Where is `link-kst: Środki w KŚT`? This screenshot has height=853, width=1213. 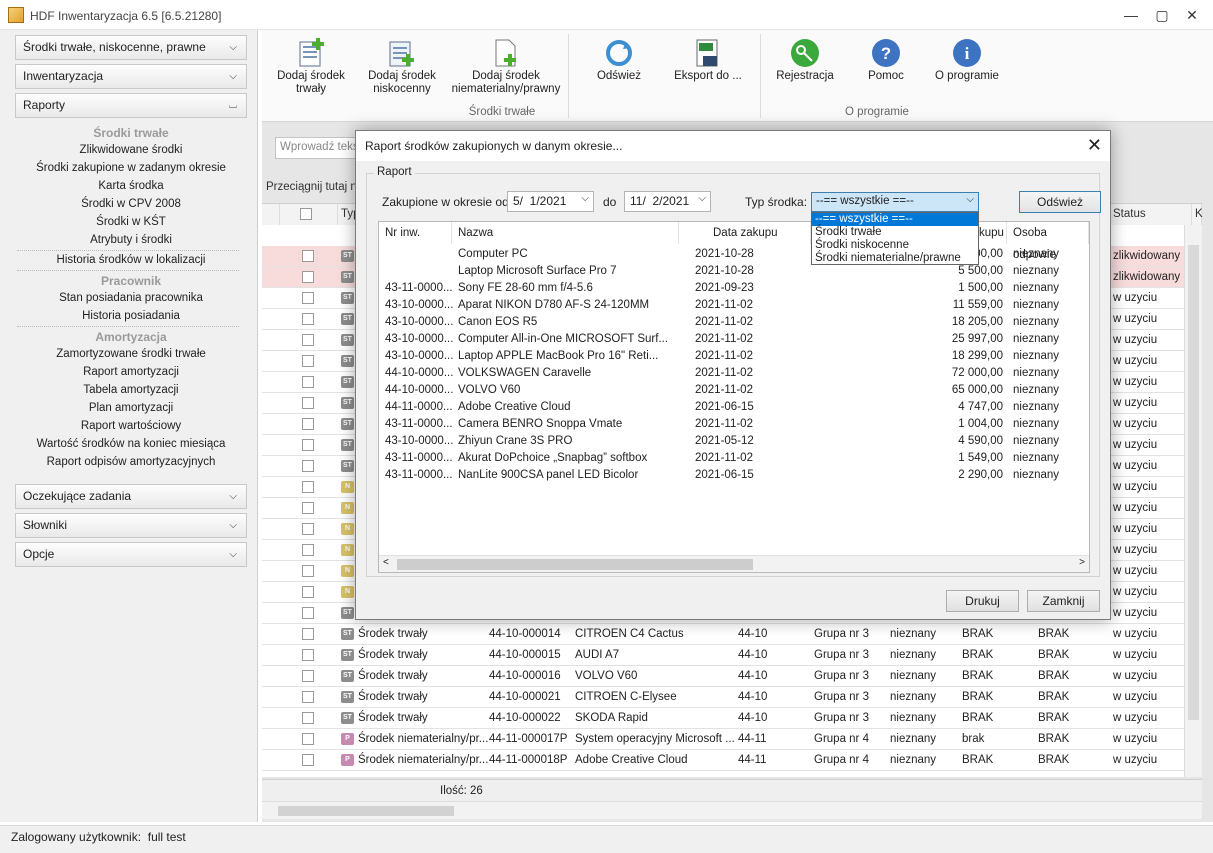 link-kst: Środki w KŚT is located at coordinates (131, 222).